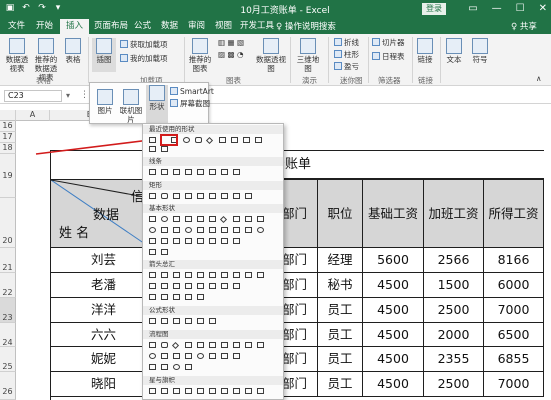 The width and height of the screenshot is (551, 400). Describe the element at coordinates (200, 275) in the screenshot. I see `shape-arrow-lr` at that location.